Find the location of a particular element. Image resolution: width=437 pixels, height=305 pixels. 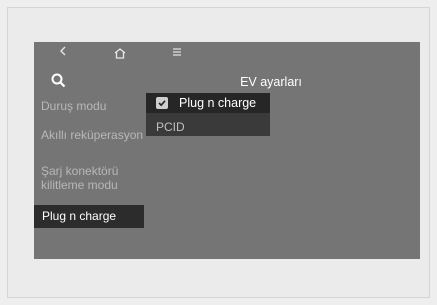

plug-n-charge-label: Plug n charge is located at coordinates (218, 103).